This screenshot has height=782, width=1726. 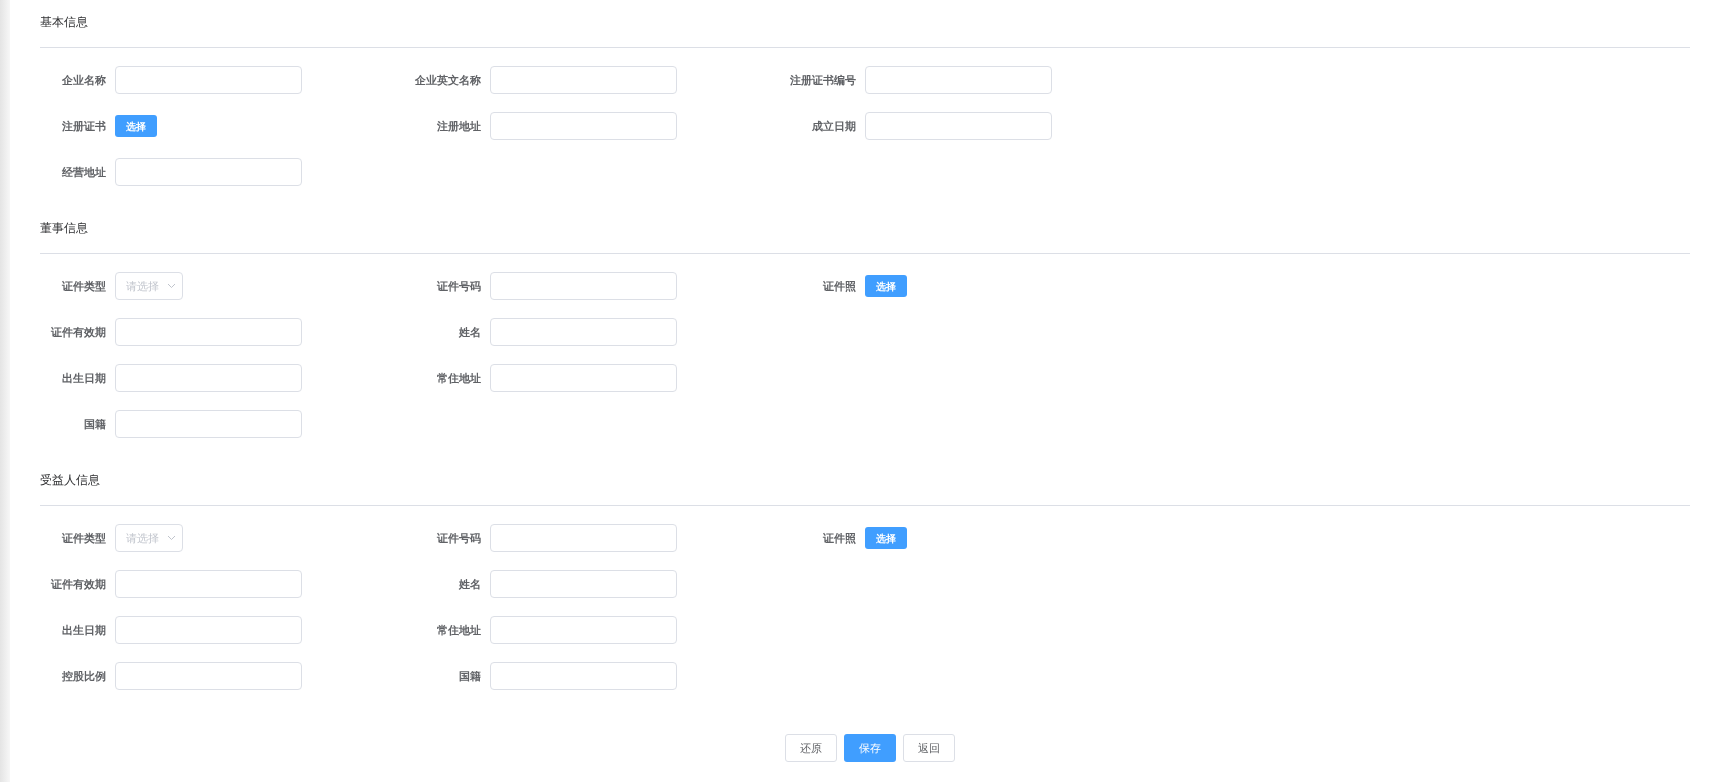 I want to click on field-label: 成立日期, so click(x=833, y=126).